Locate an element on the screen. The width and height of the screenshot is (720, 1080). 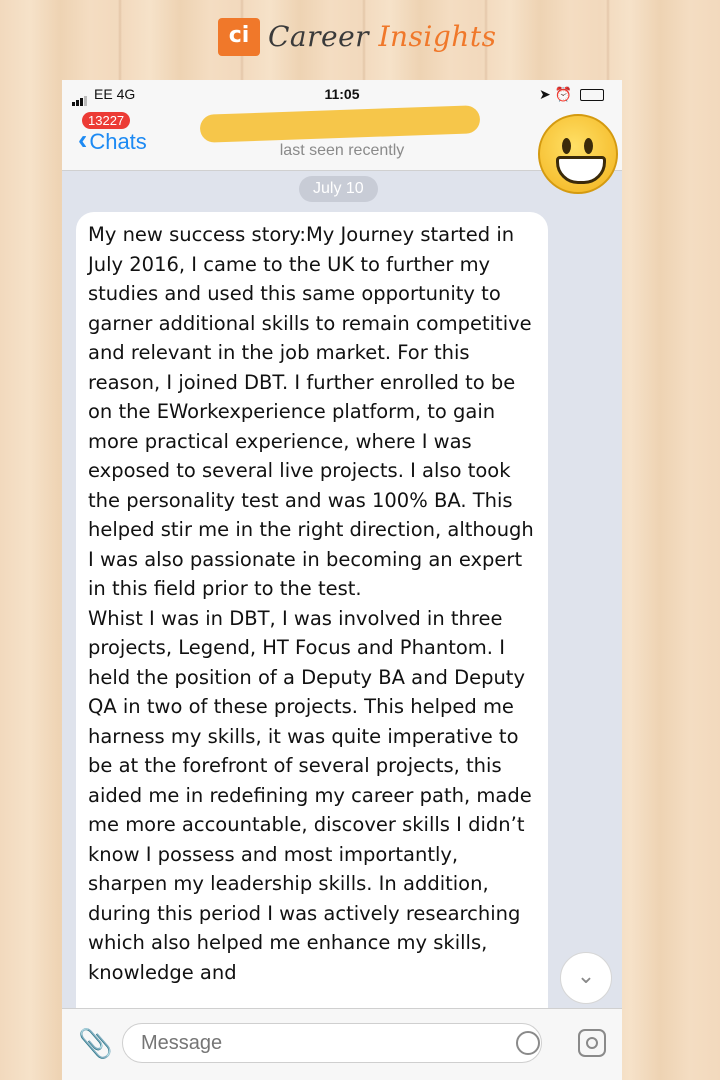
message-composer: 📎 is located at coordinates (342, 1044).